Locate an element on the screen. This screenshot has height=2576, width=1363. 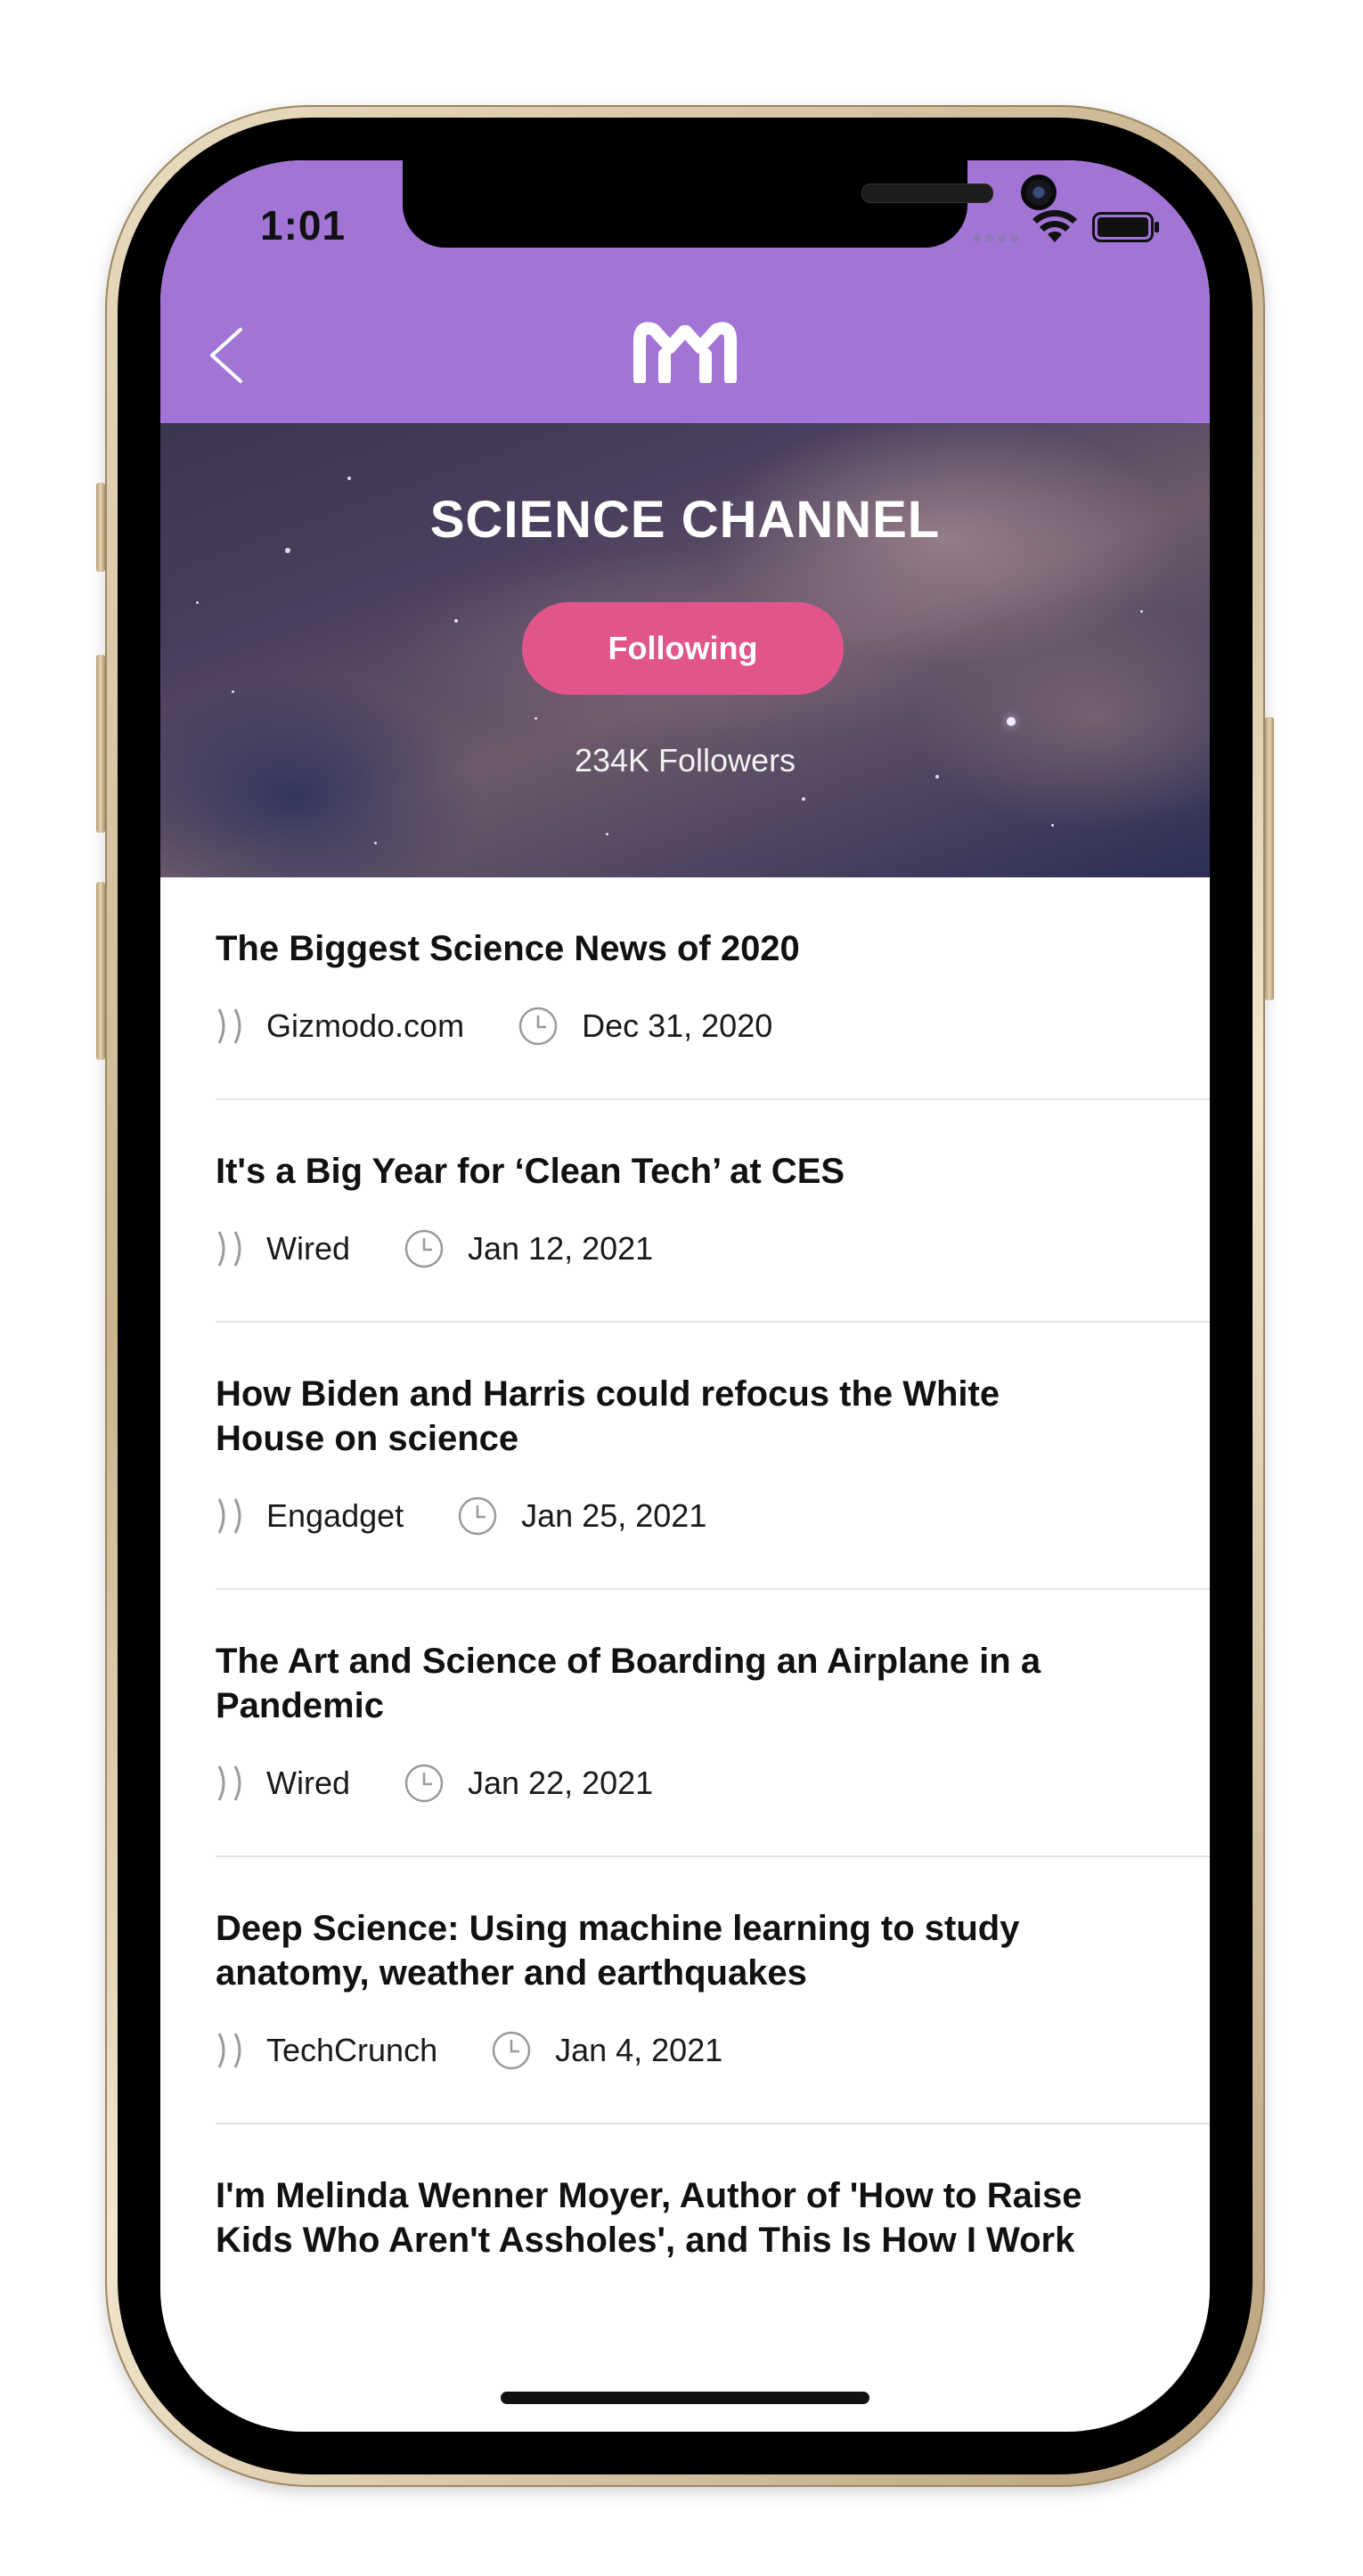
article-date: Jan 12, 2021 is located at coordinates (561, 1248).